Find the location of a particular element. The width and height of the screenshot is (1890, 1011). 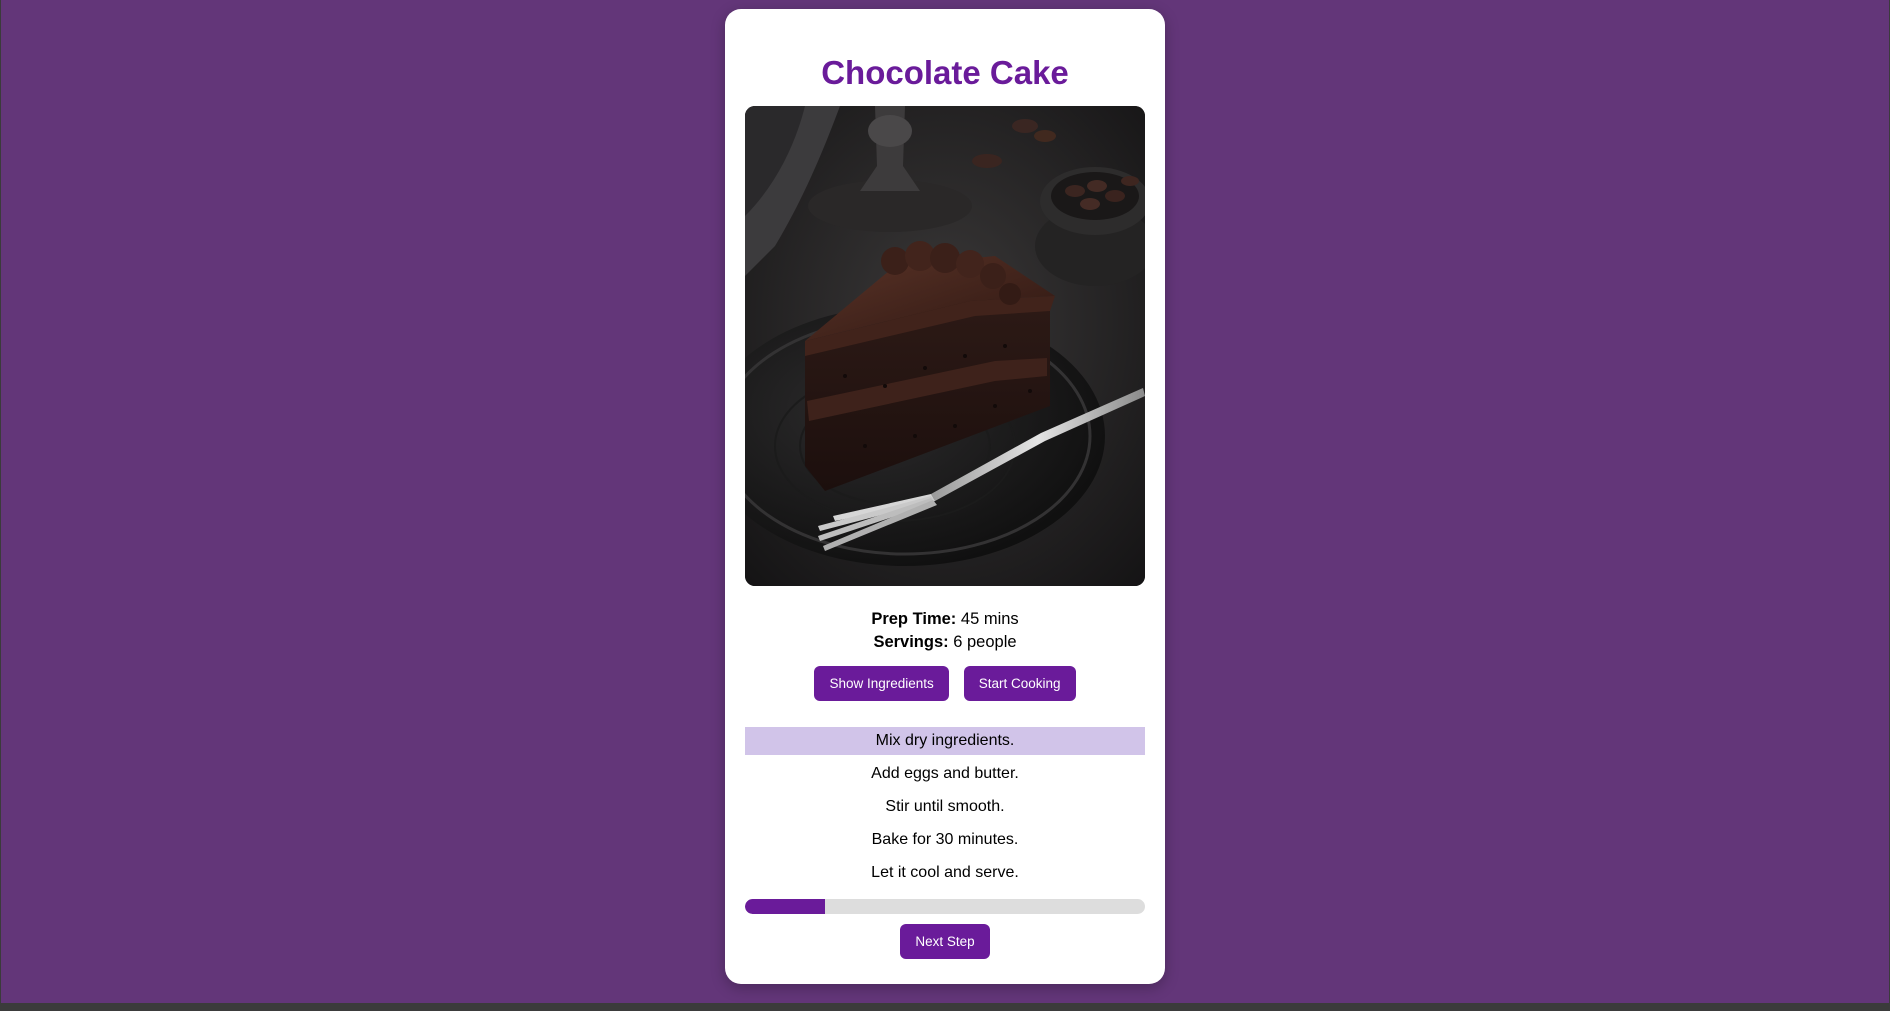

step-item: Mix dry ingredients. is located at coordinates (945, 741).